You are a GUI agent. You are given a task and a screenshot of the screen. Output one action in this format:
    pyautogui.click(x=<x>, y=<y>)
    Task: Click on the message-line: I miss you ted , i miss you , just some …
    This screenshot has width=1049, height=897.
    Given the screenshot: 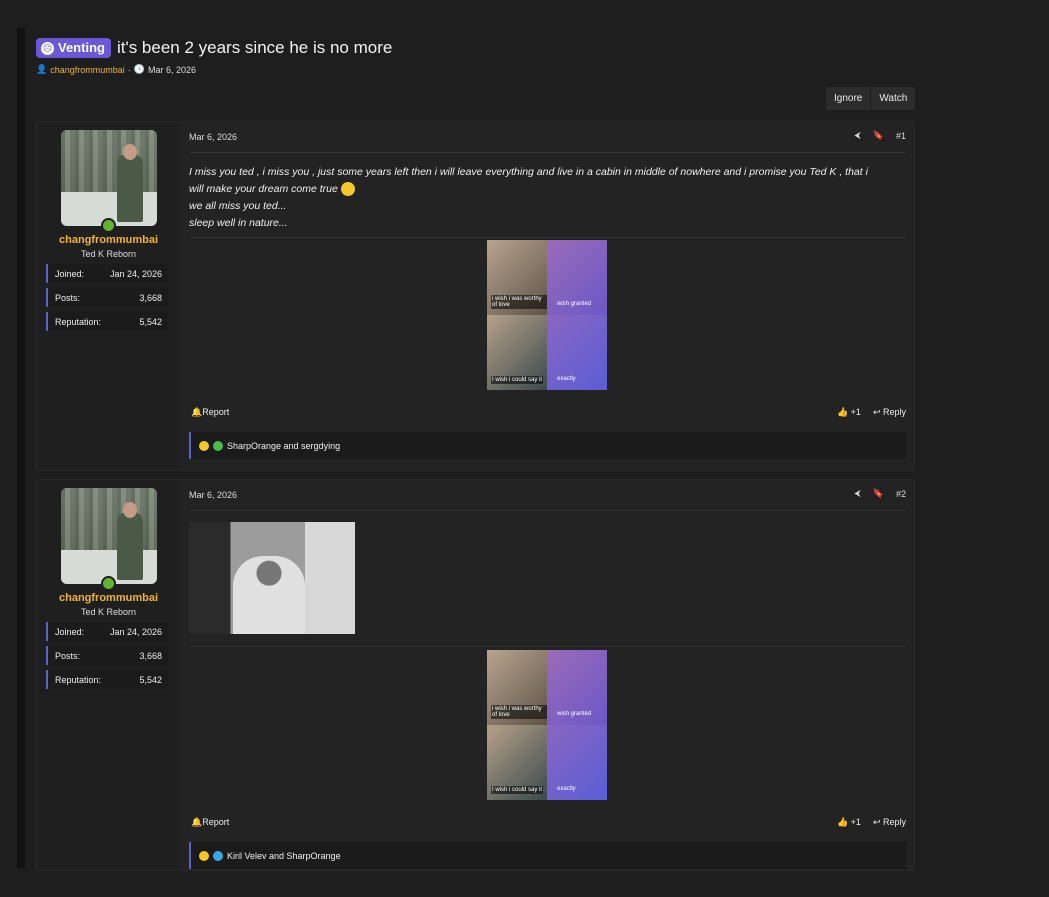 What is the action you would take?
    pyautogui.click(x=528, y=172)
    